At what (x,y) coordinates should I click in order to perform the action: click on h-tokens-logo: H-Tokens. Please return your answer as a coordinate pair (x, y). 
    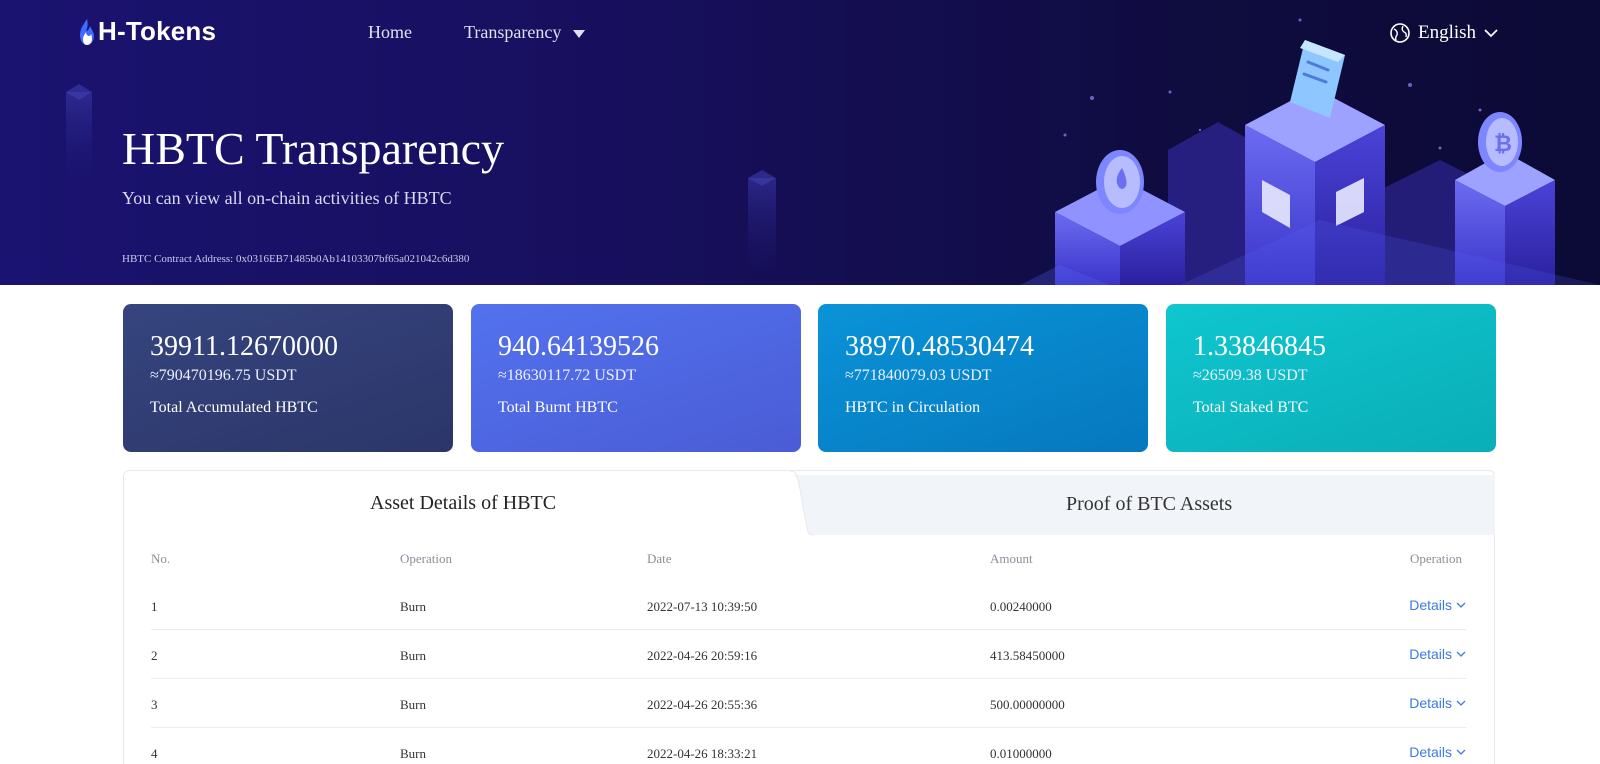
    Looking at the image, I should click on (147, 31).